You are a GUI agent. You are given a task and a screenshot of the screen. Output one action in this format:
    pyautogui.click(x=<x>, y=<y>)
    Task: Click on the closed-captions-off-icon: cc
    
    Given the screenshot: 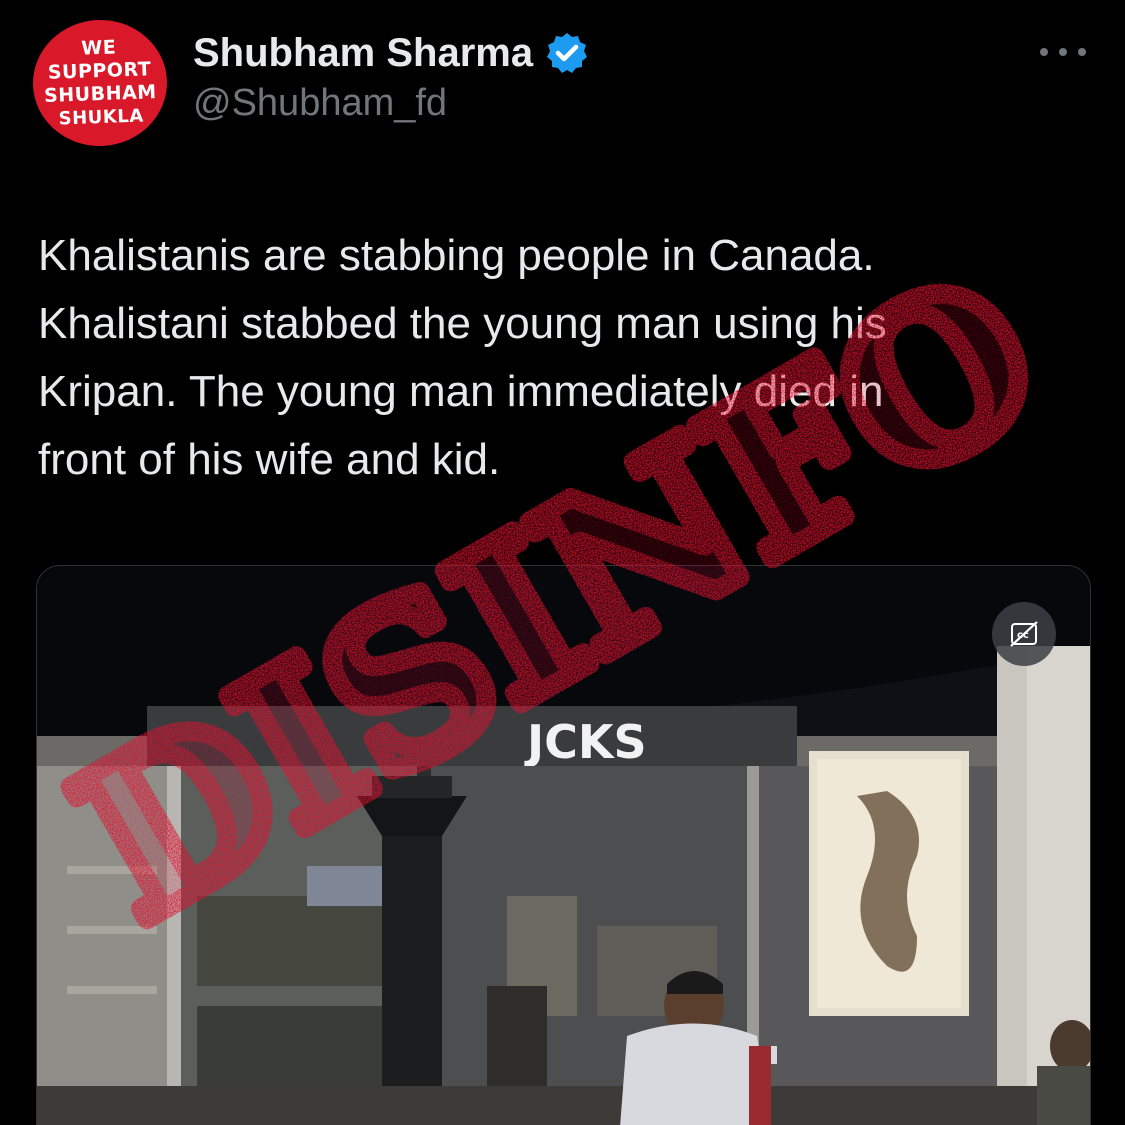 What is the action you would take?
    pyautogui.click(x=1024, y=634)
    